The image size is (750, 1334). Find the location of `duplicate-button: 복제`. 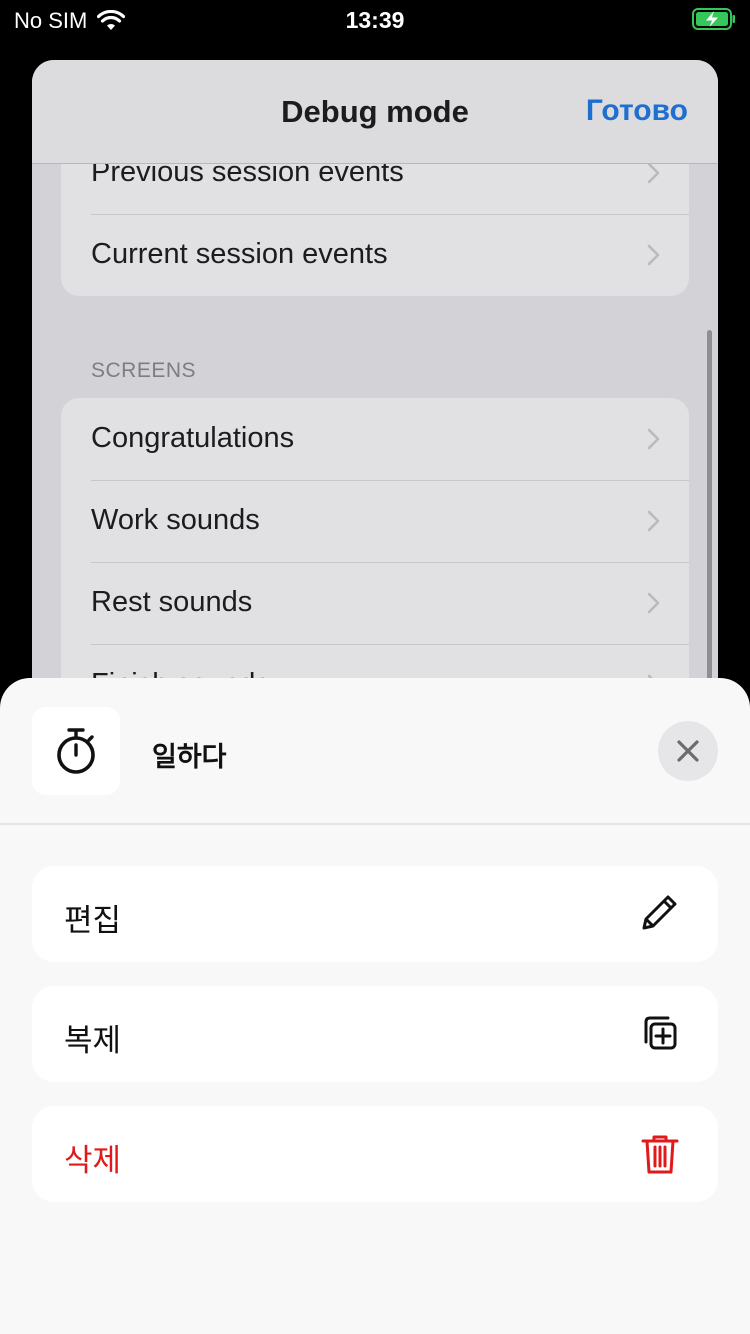

duplicate-button: 복제 is located at coordinates (375, 1034).